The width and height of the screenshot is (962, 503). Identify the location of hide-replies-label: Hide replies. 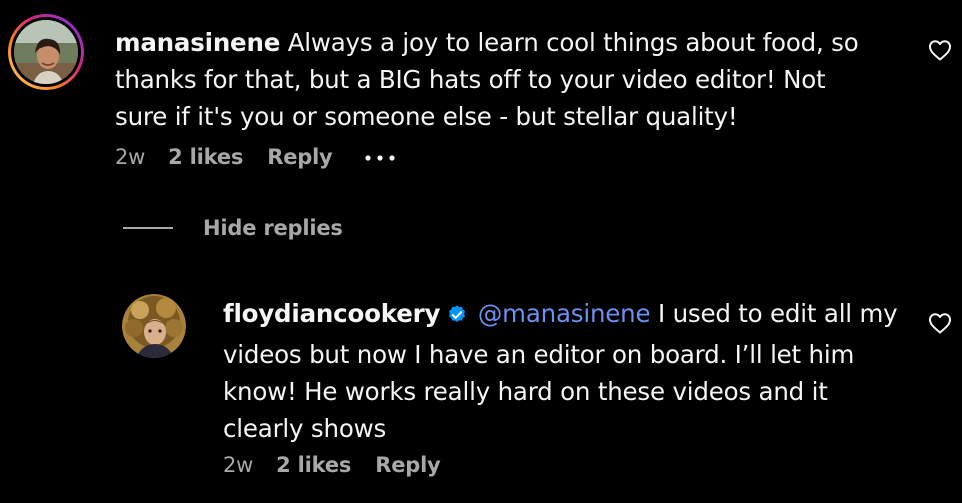
(273, 228).